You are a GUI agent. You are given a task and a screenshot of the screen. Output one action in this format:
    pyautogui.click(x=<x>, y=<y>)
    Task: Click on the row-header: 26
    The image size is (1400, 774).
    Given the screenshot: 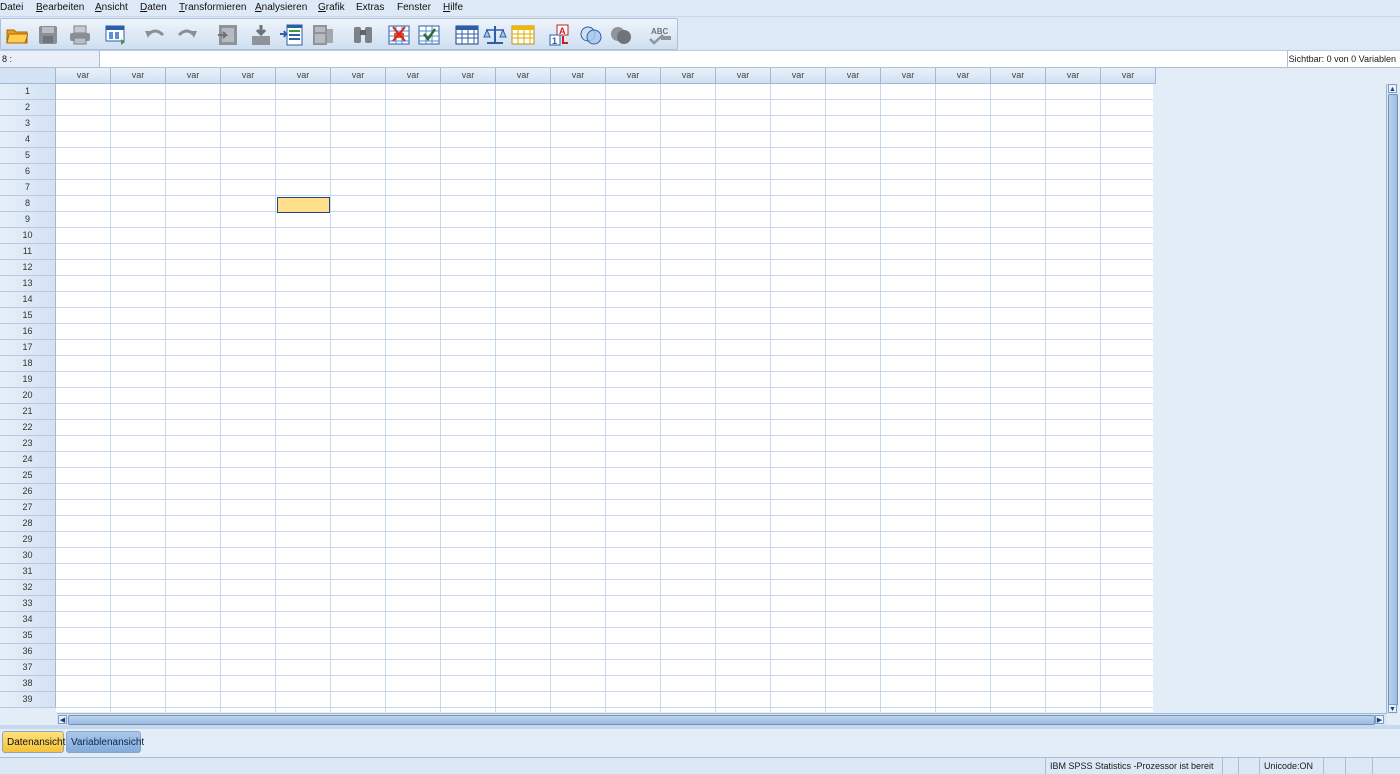 What is the action you would take?
    pyautogui.click(x=28, y=492)
    